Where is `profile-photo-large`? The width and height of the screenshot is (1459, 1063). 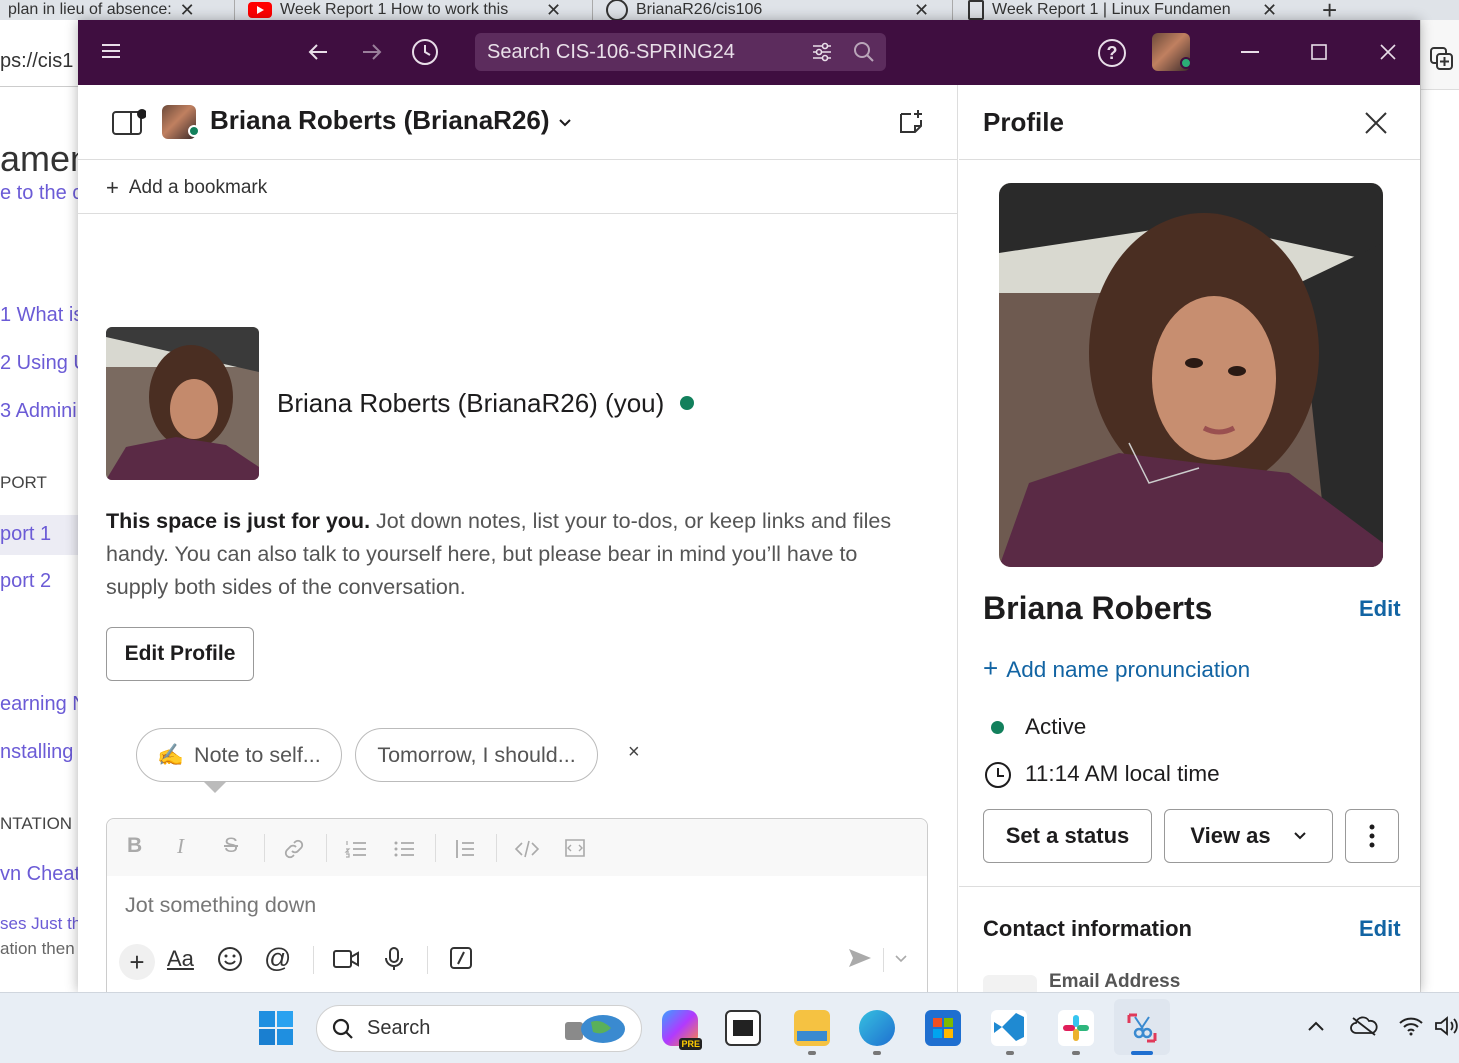
profile-photo-large is located at coordinates (1191, 375).